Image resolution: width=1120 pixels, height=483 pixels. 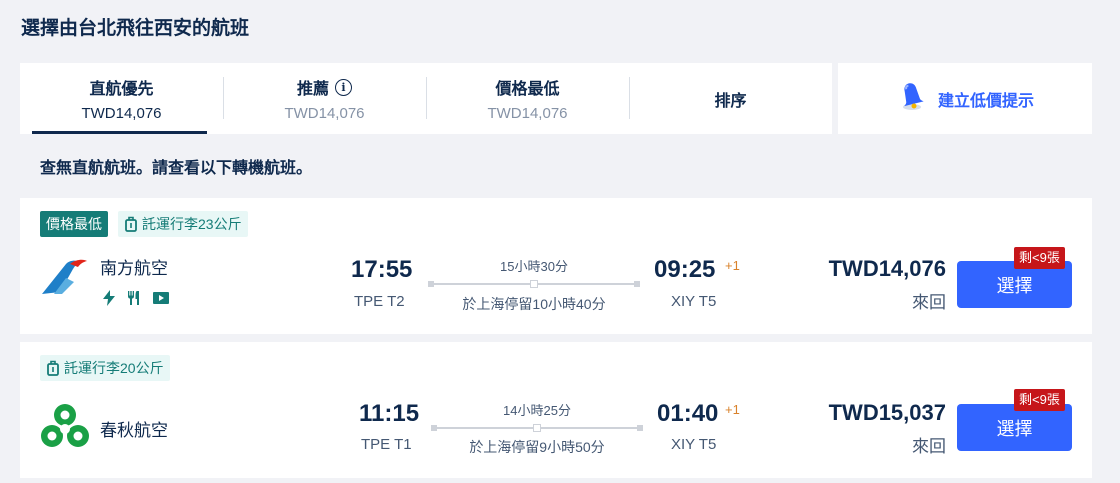 I want to click on arrival-time: 09:25, so click(x=685, y=269).